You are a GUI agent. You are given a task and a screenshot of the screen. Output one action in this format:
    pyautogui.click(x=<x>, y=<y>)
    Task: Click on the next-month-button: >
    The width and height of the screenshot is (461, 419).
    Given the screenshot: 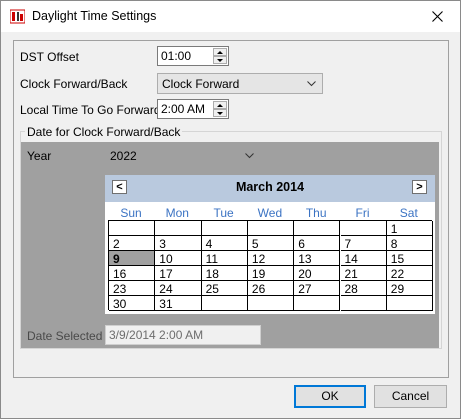 What is the action you would take?
    pyautogui.click(x=419, y=187)
    